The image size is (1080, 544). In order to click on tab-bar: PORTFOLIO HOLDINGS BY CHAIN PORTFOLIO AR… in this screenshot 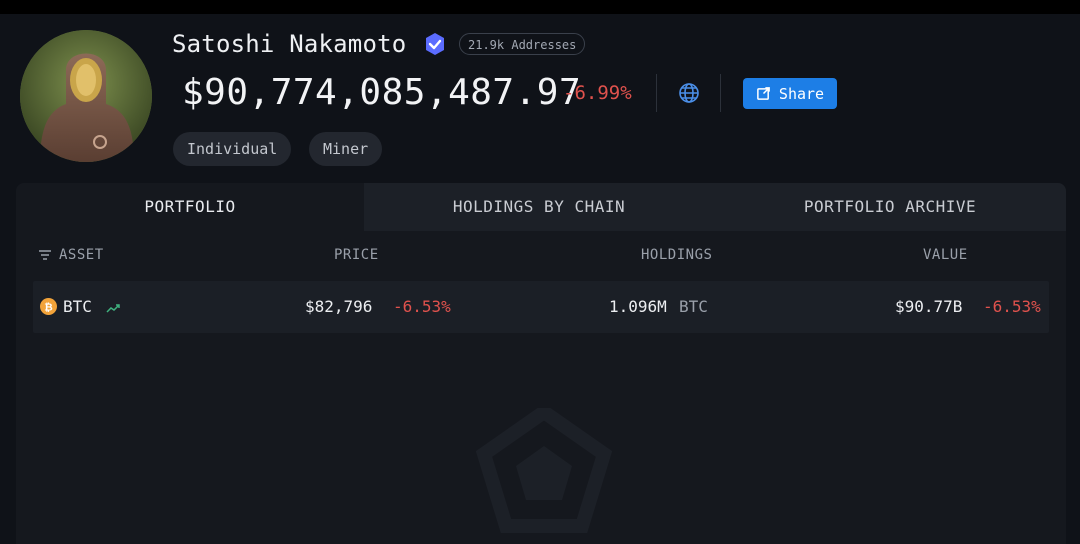, I will do `click(541, 207)`.